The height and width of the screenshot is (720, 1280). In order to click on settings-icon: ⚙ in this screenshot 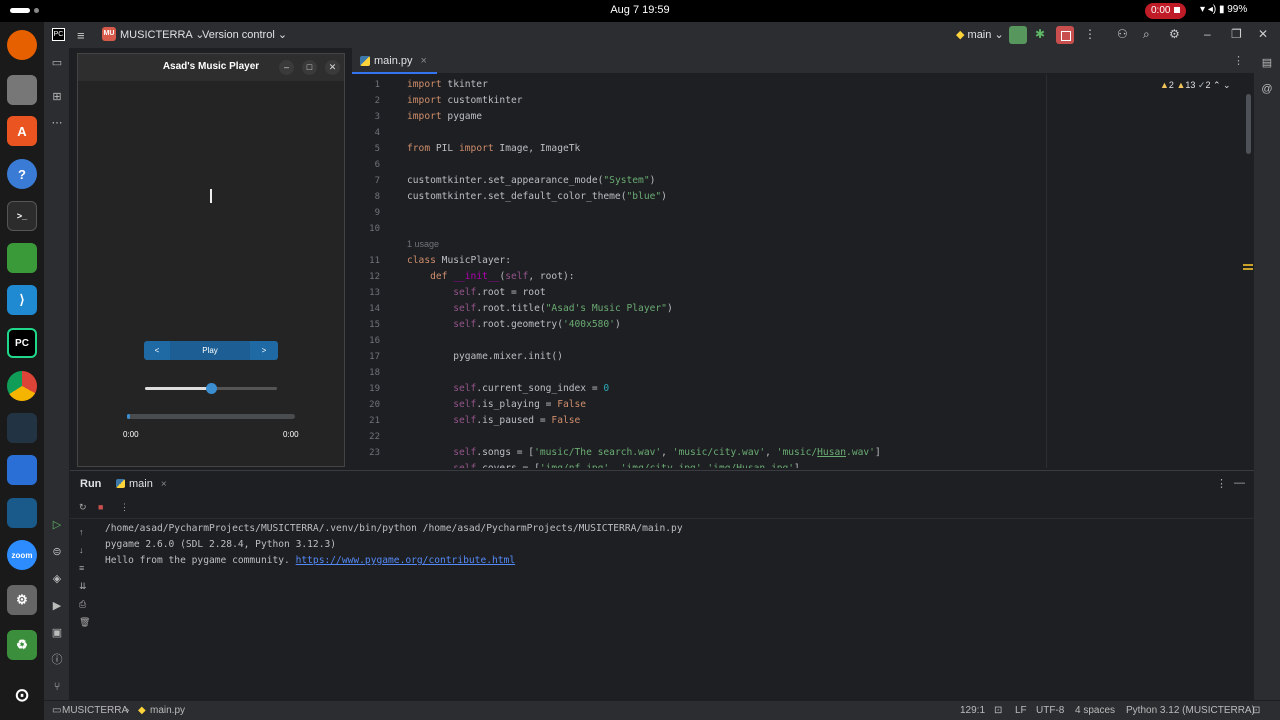, I will do `click(22, 600)`.